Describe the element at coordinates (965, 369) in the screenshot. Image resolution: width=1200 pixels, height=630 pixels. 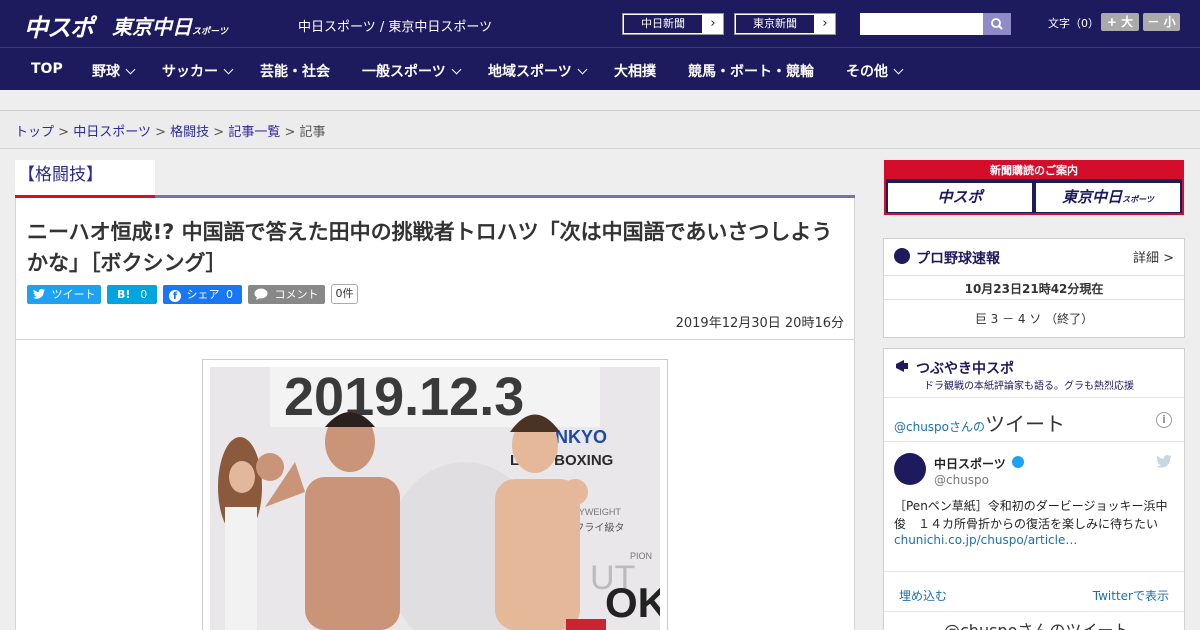
I see `tweets-title: つぶやき中スポ` at that location.